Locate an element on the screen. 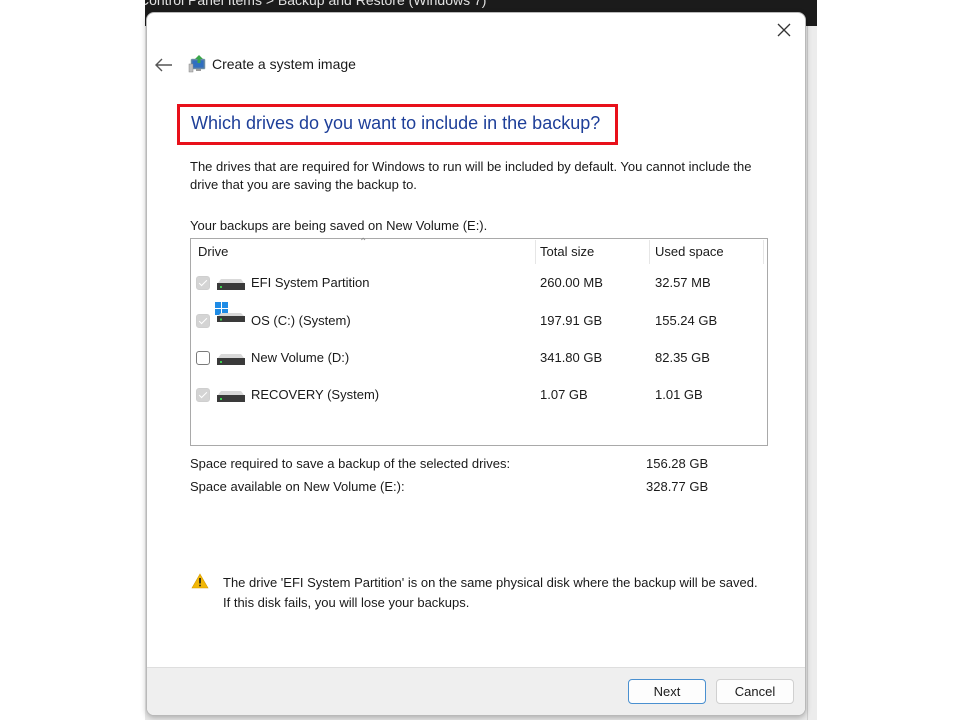  space-available-label: Space available on New Volume (E:): is located at coordinates (297, 486).